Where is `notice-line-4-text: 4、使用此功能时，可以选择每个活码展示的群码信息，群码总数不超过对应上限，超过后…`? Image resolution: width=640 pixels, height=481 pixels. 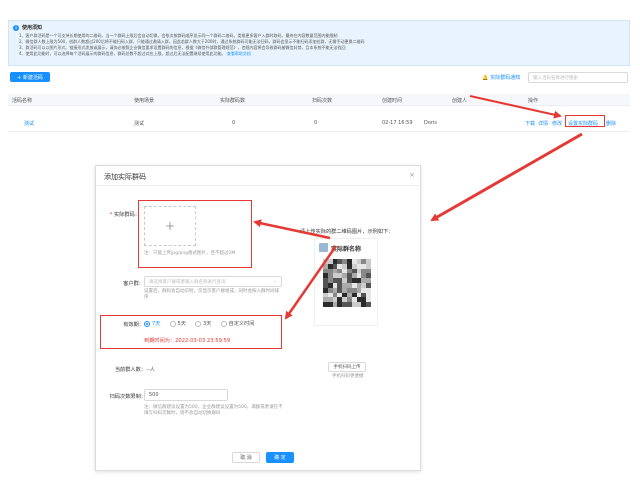 notice-line-4-text: 4、使用此功能时，可以选择每个活码展示的群码信息，群码总数不超过对应上限，超过后… is located at coordinates (122, 53).